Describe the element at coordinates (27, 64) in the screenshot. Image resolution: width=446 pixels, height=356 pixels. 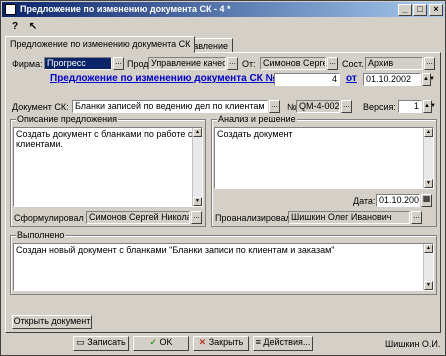
I see `firm-label: Фирма:` at that location.